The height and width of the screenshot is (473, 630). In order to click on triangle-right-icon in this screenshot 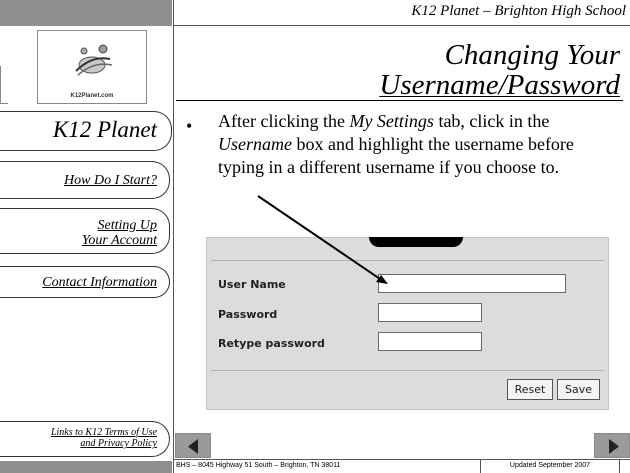, I will do `click(614, 446)`.